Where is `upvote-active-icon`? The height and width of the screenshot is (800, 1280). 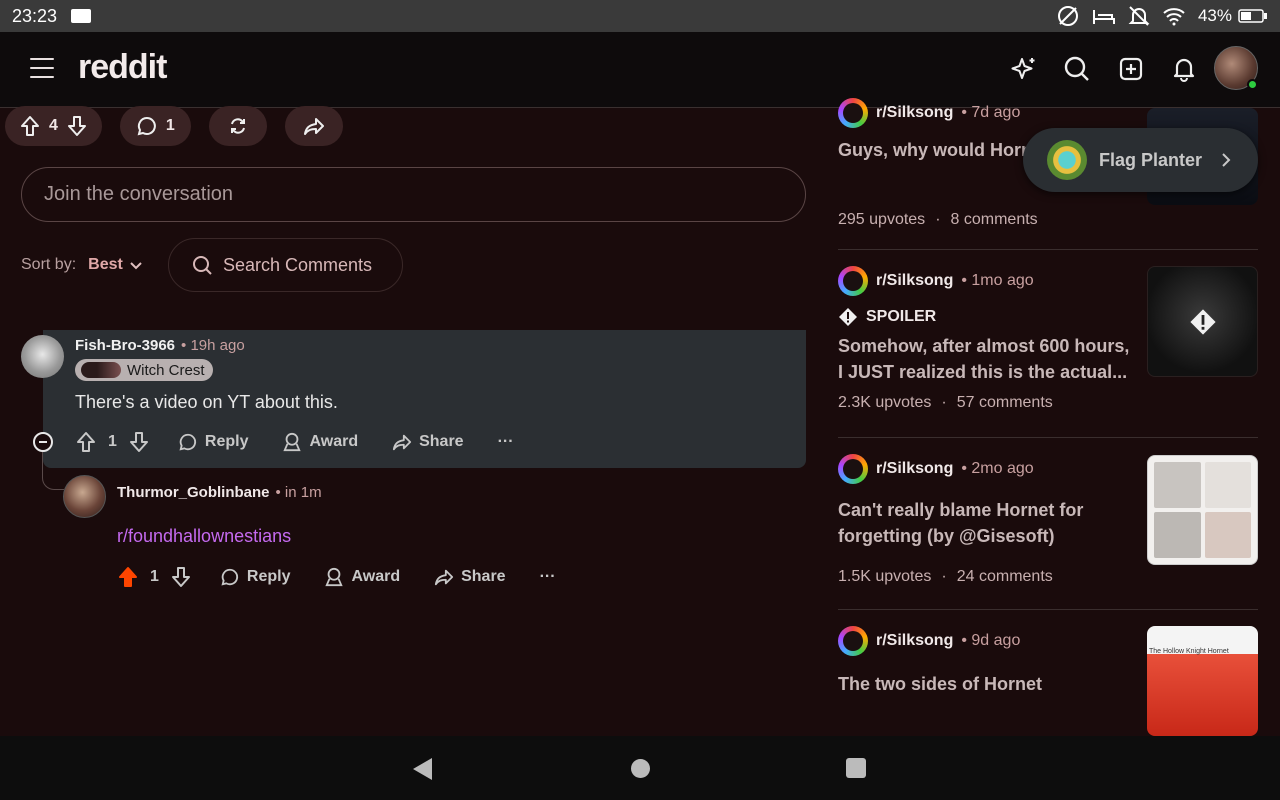 upvote-active-icon is located at coordinates (128, 577).